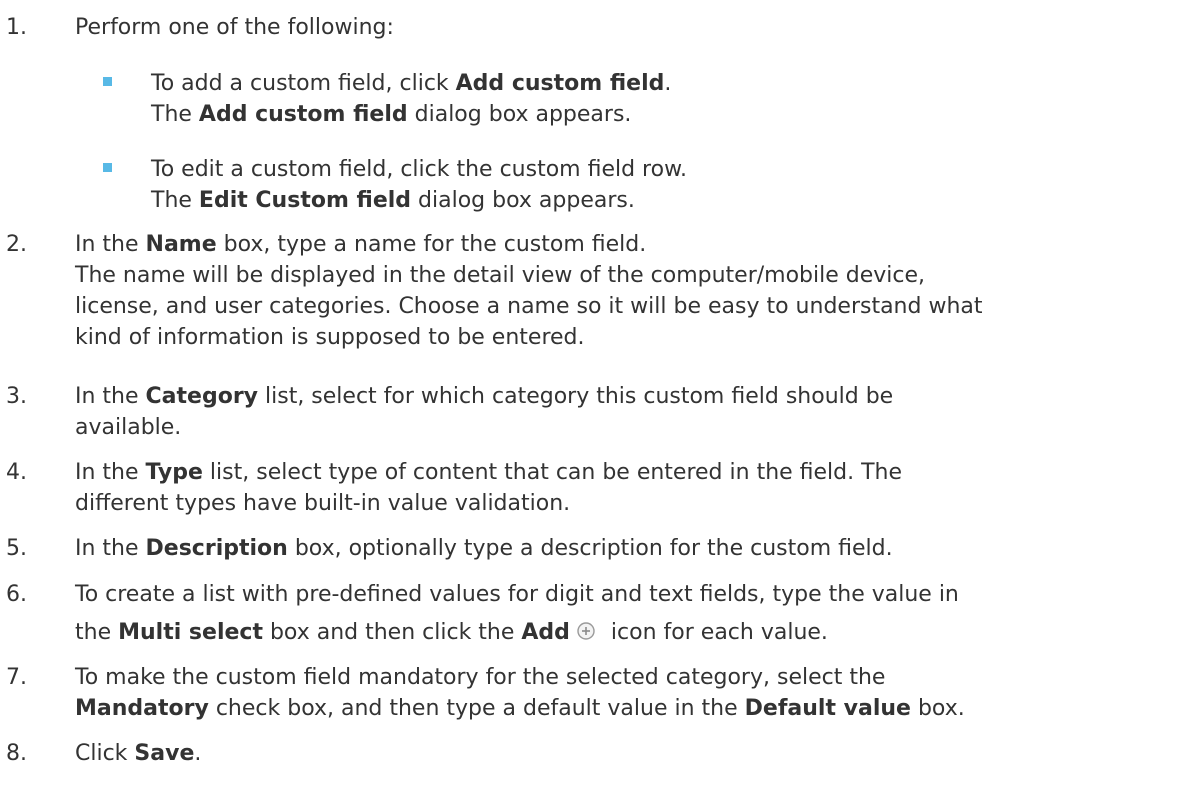 The width and height of the screenshot is (1188, 787). I want to click on step-number: 2., so click(16, 244).